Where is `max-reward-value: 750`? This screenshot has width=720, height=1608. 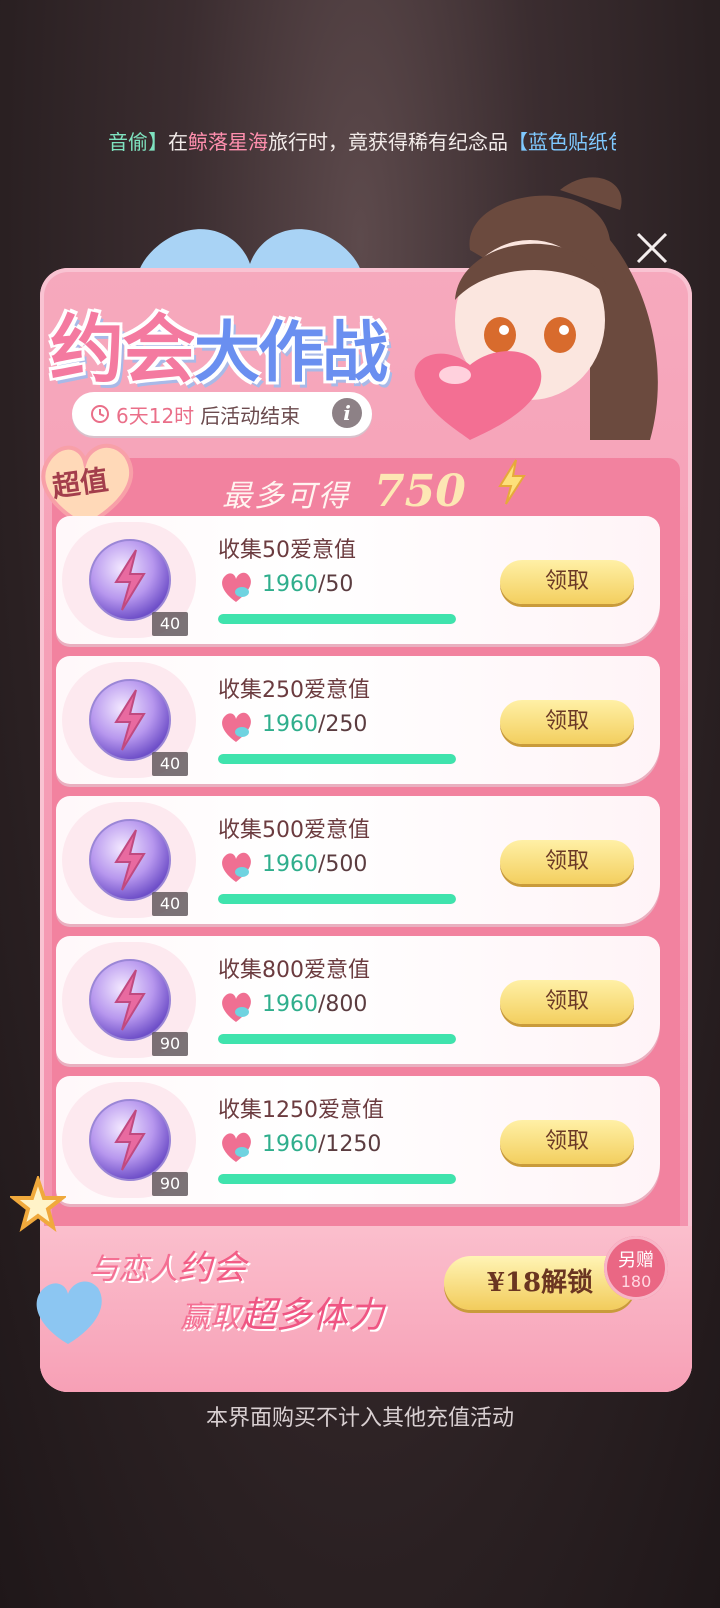 max-reward-value: 750 is located at coordinates (420, 491).